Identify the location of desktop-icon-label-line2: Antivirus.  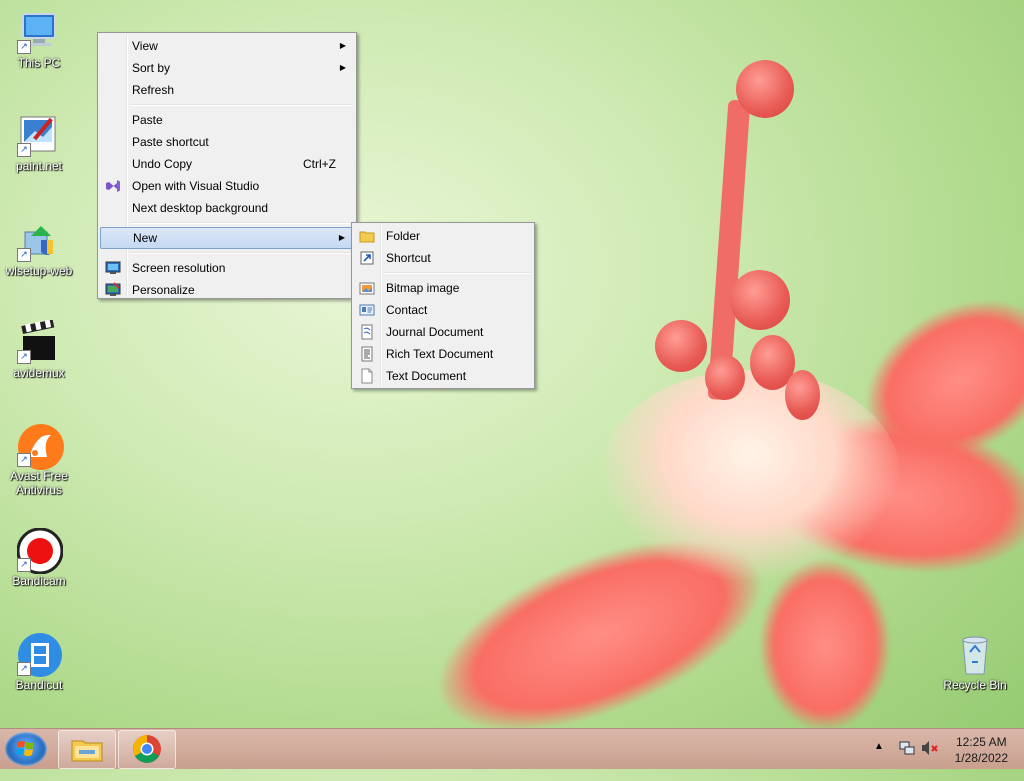
(38, 490).